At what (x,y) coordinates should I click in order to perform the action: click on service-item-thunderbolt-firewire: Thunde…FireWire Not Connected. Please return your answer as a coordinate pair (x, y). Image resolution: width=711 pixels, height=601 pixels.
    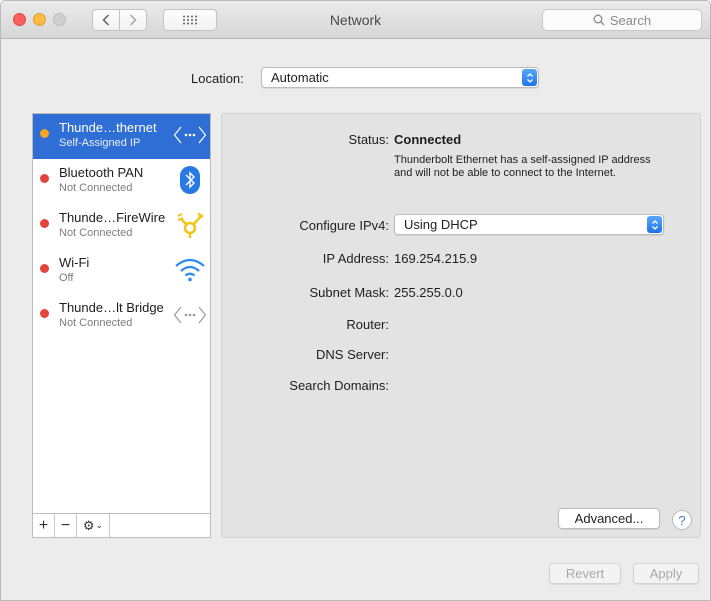
    Looking at the image, I should click on (121, 226).